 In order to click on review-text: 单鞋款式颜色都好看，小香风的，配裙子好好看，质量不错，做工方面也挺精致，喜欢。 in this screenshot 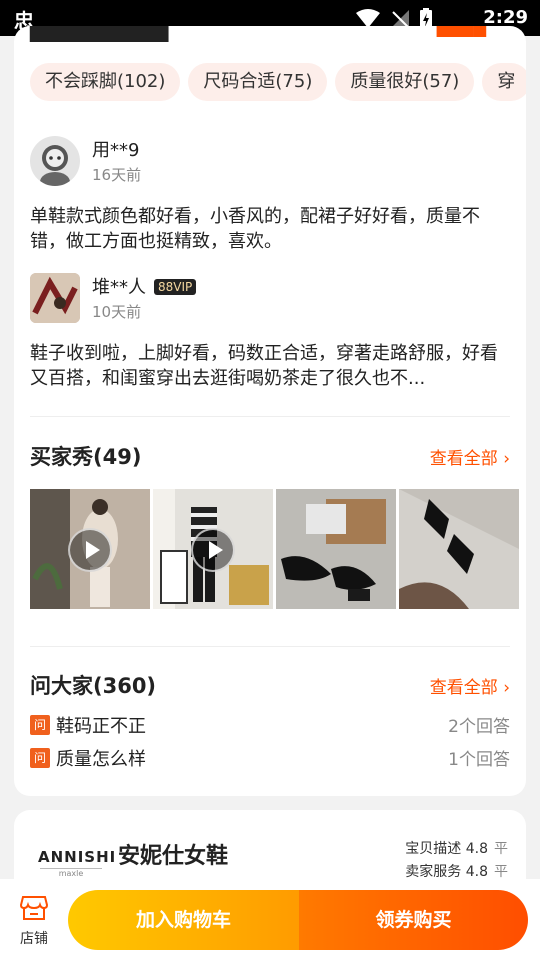, I will do `click(255, 229)`.